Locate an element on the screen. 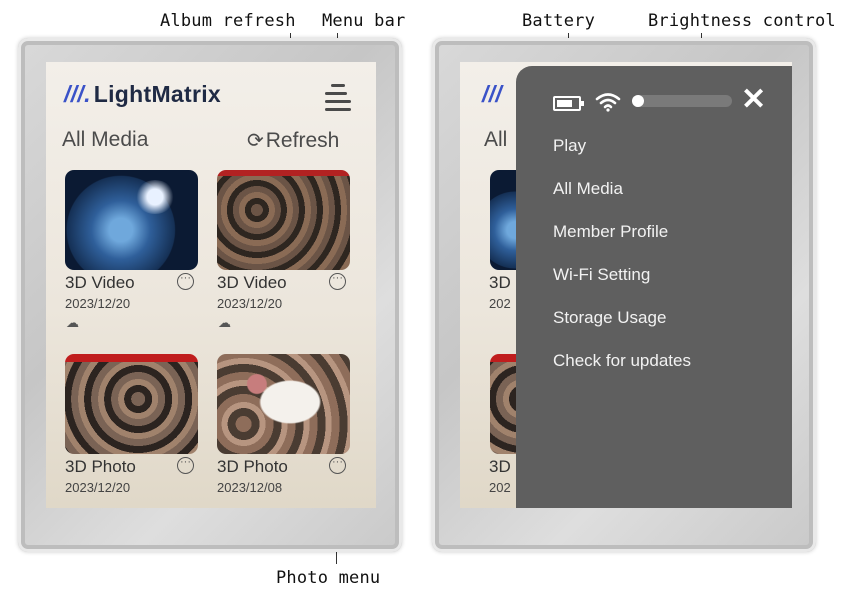 The image size is (859, 591). refresh-icon: ⟳ is located at coordinates (255, 141).